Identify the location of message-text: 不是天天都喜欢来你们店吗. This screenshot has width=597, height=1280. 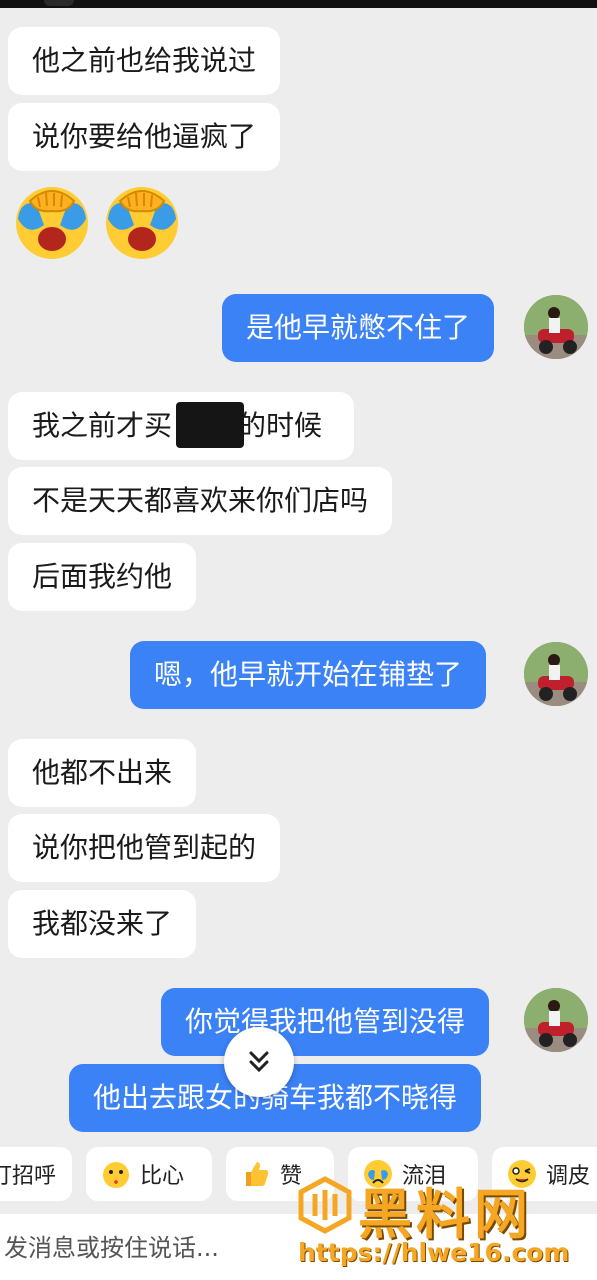
(200, 500).